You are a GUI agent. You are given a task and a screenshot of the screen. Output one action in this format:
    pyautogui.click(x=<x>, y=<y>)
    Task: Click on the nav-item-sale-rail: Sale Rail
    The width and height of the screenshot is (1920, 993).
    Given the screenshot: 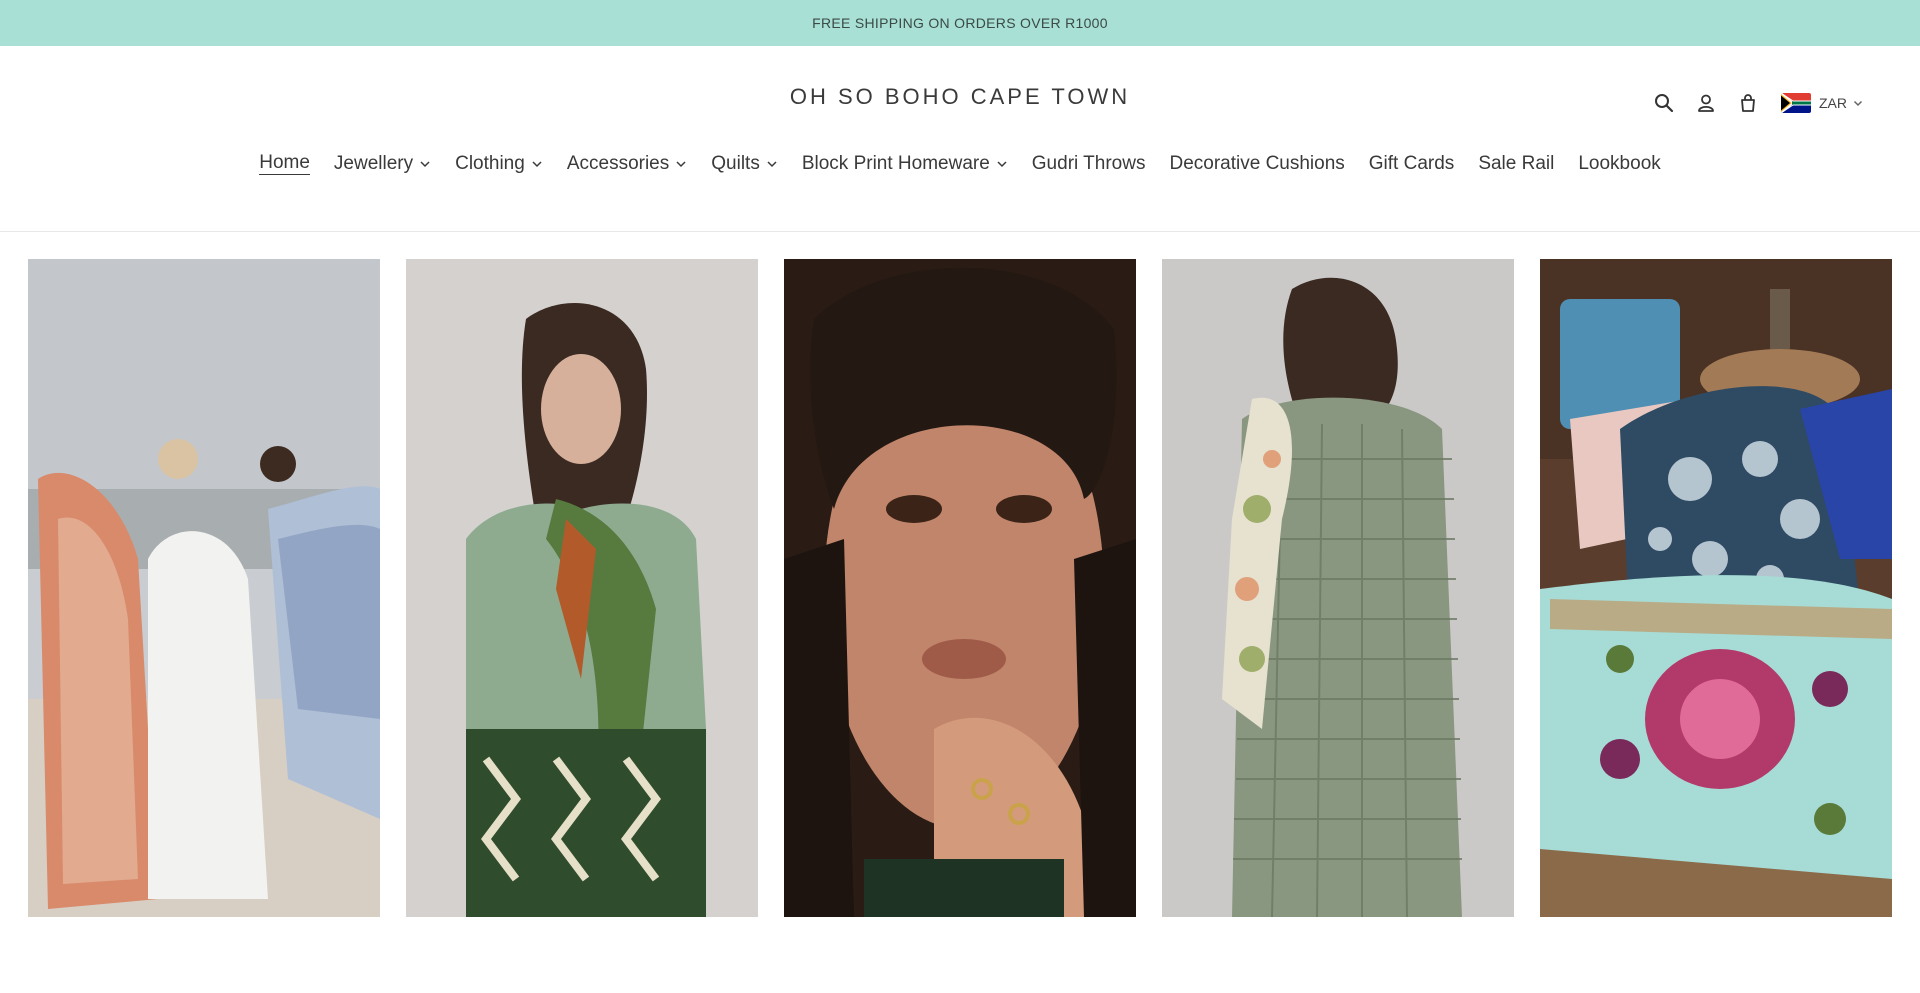 What is the action you would take?
    pyautogui.click(x=1516, y=164)
    